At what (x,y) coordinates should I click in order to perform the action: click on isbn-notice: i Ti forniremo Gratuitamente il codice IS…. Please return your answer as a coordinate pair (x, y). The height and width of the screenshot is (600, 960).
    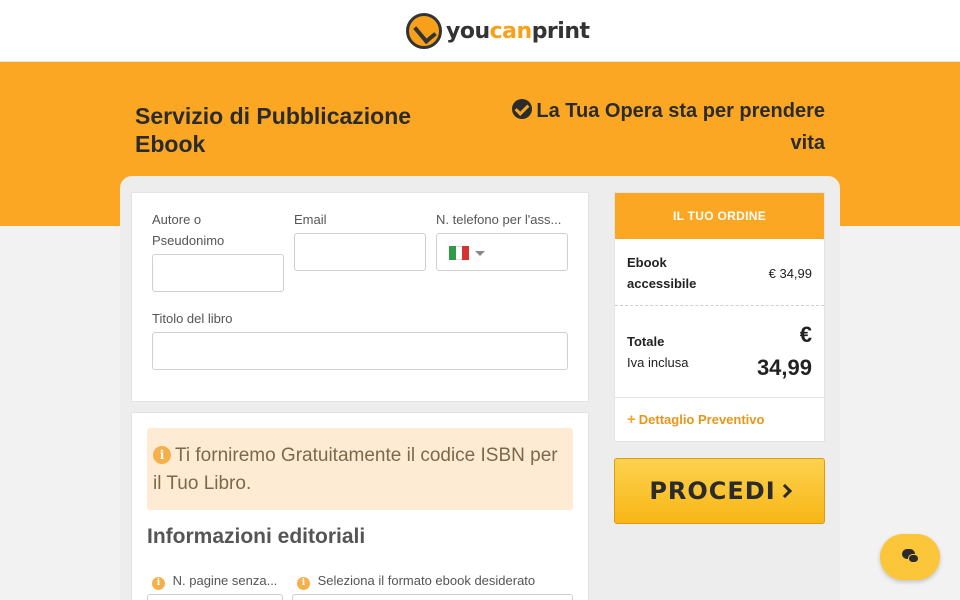
    Looking at the image, I should click on (360, 469).